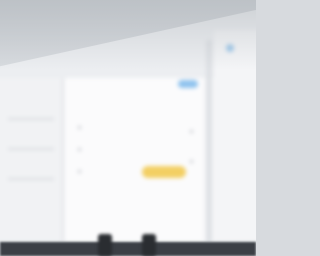 The image size is (320, 256). Describe the element at coordinates (32, 160) in the screenshot. I see `sidebar-panel` at that location.